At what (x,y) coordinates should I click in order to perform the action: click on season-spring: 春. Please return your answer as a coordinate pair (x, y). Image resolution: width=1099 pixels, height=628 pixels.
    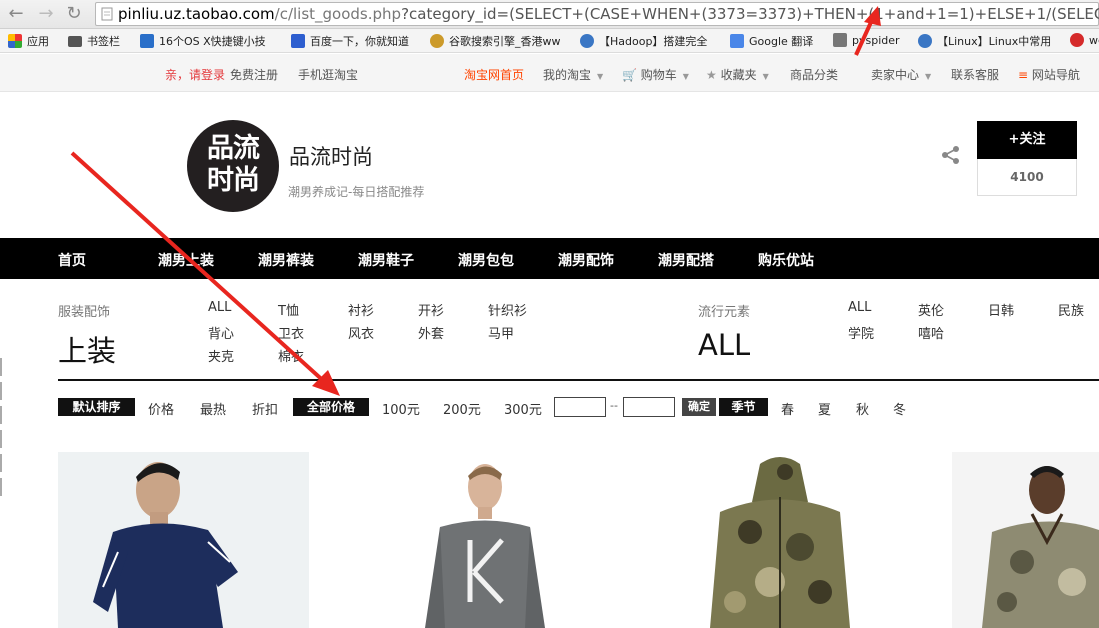
    Looking at the image, I should click on (787, 408).